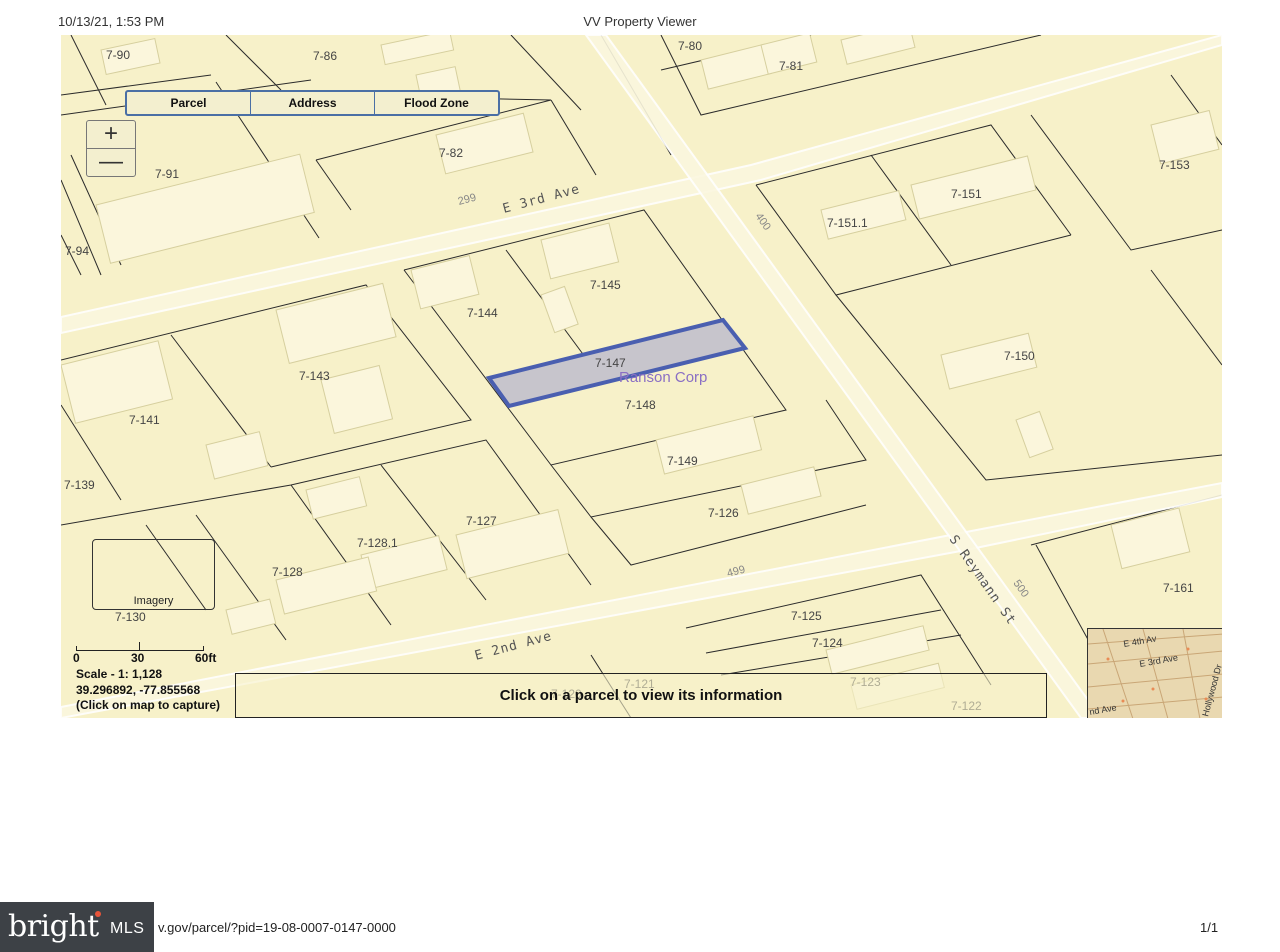  Describe the element at coordinates (277, 927) in the screenshot. I see `footer-url: v.gov/parcel/?pid=19-08-0007-0147-0000` at that location.